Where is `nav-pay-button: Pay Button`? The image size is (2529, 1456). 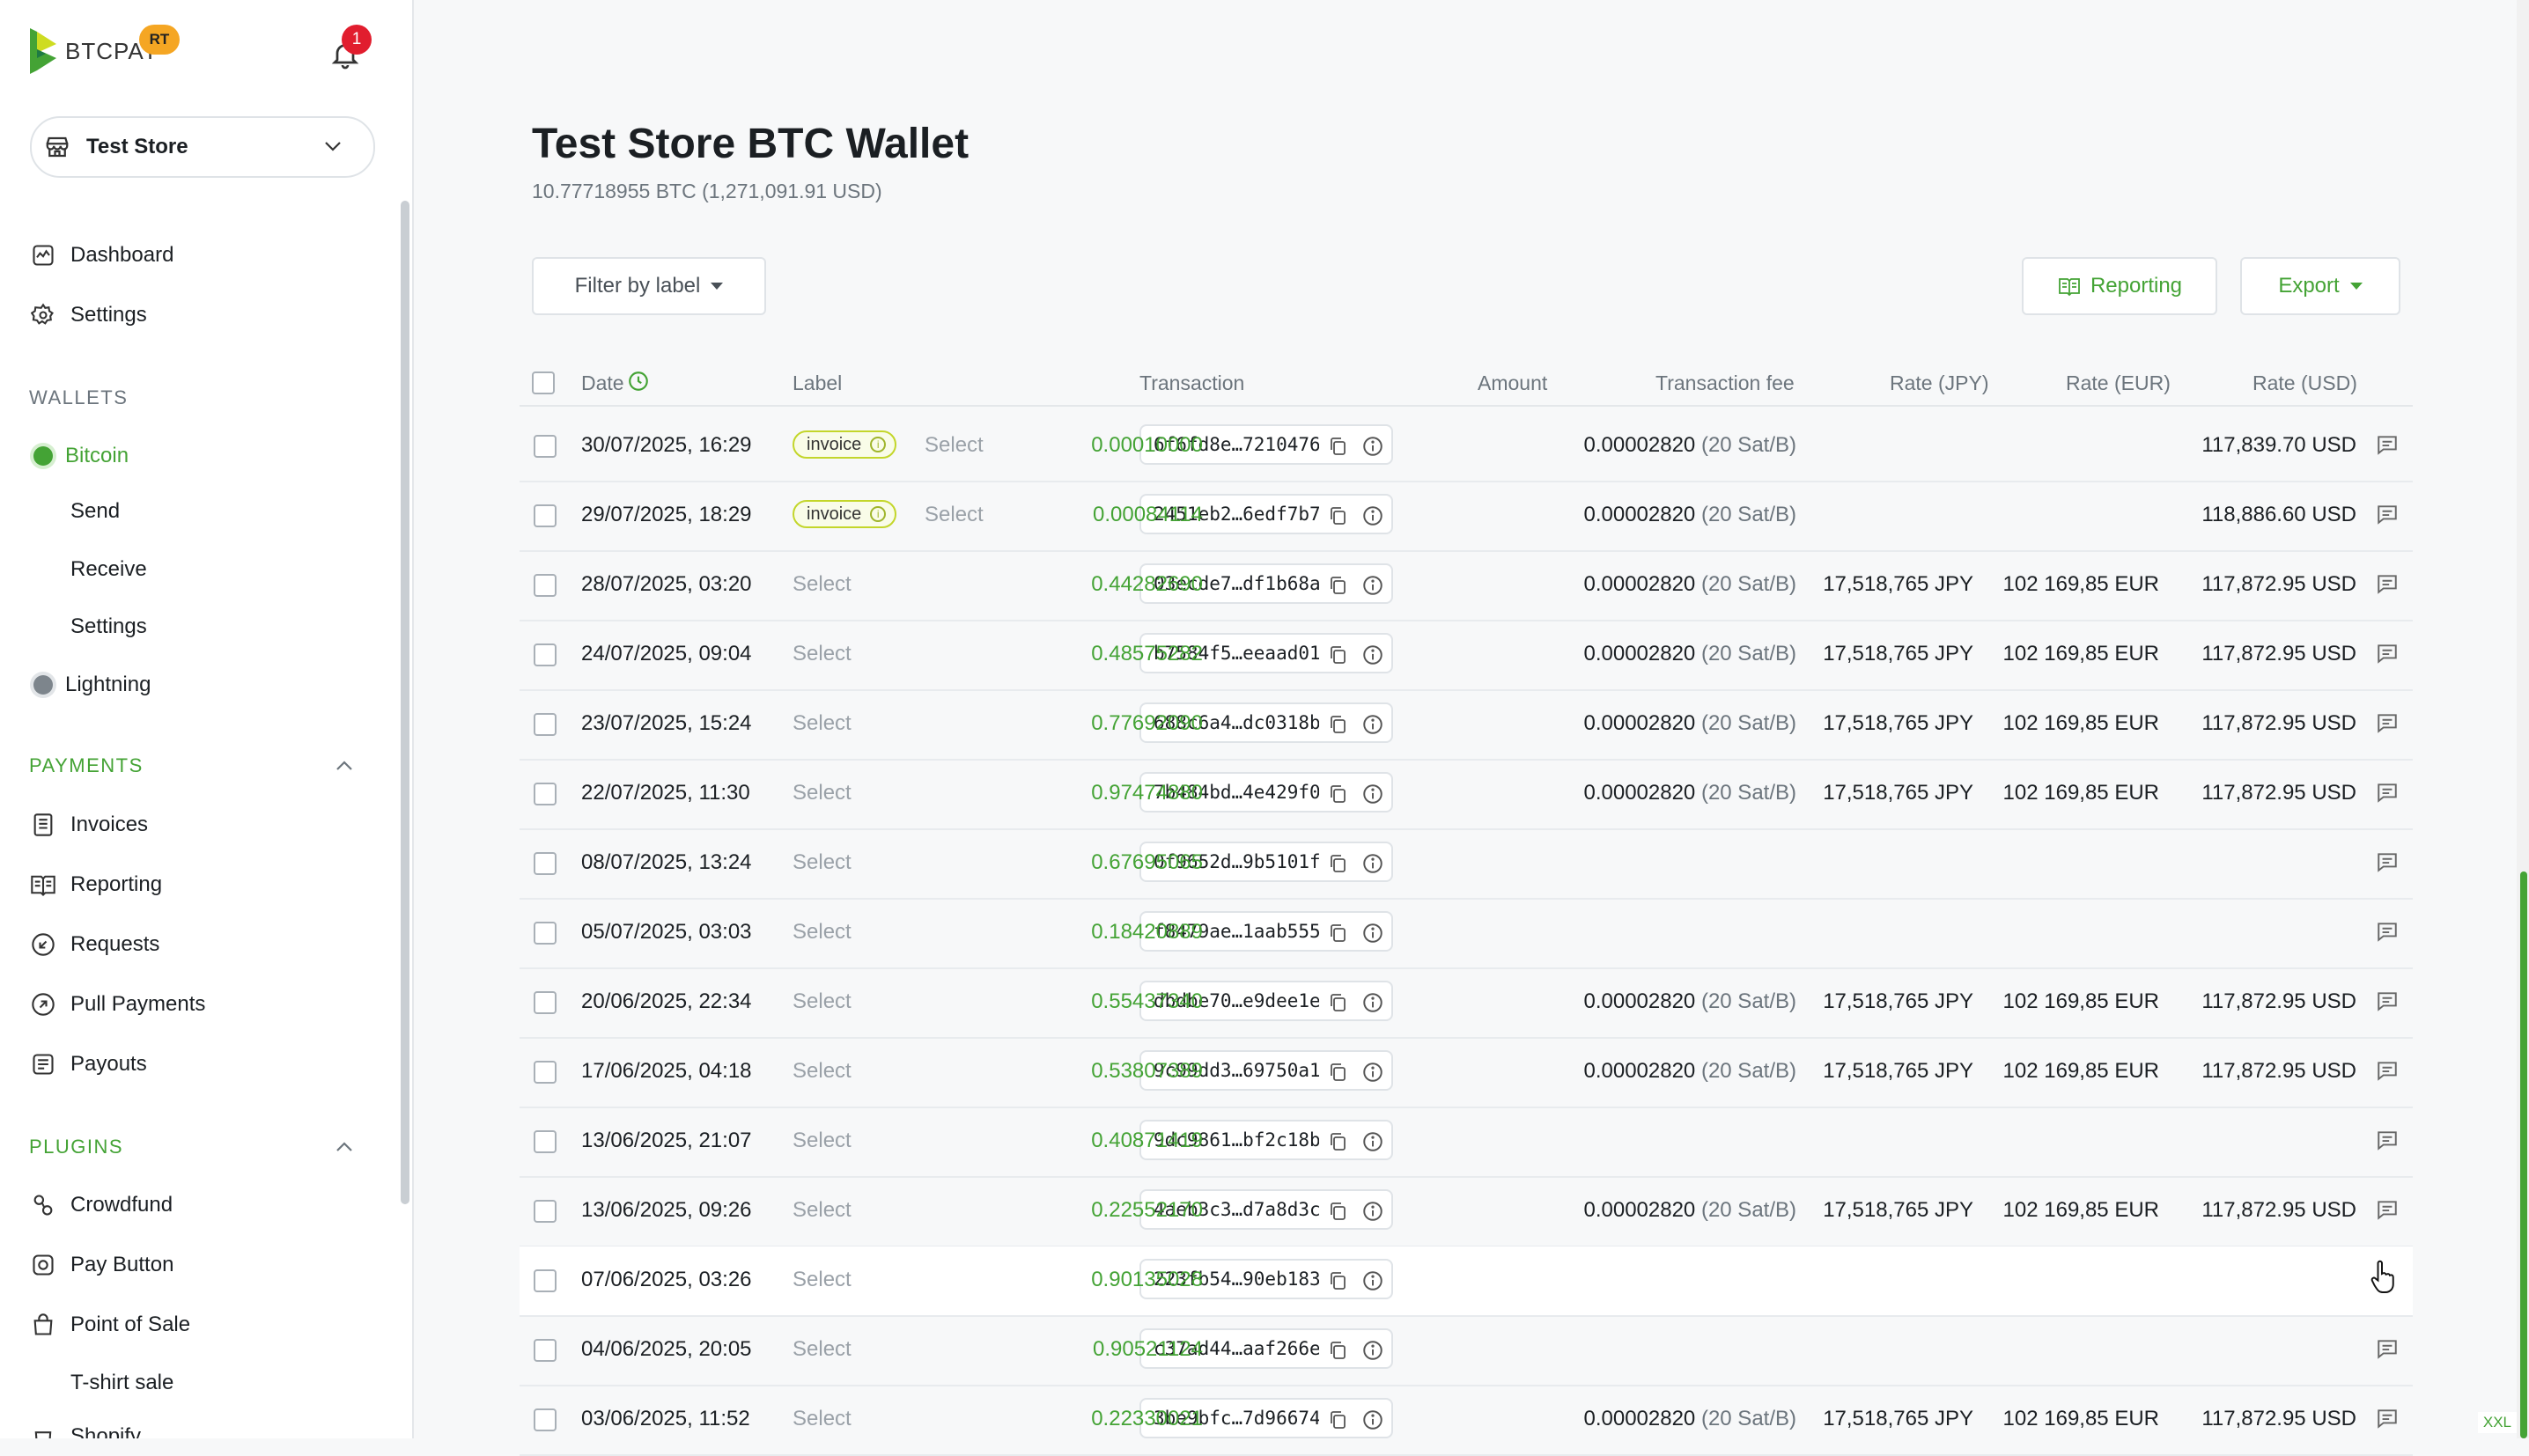
nav-pay-button: Pay Button is located at coordinates (102, 1265).